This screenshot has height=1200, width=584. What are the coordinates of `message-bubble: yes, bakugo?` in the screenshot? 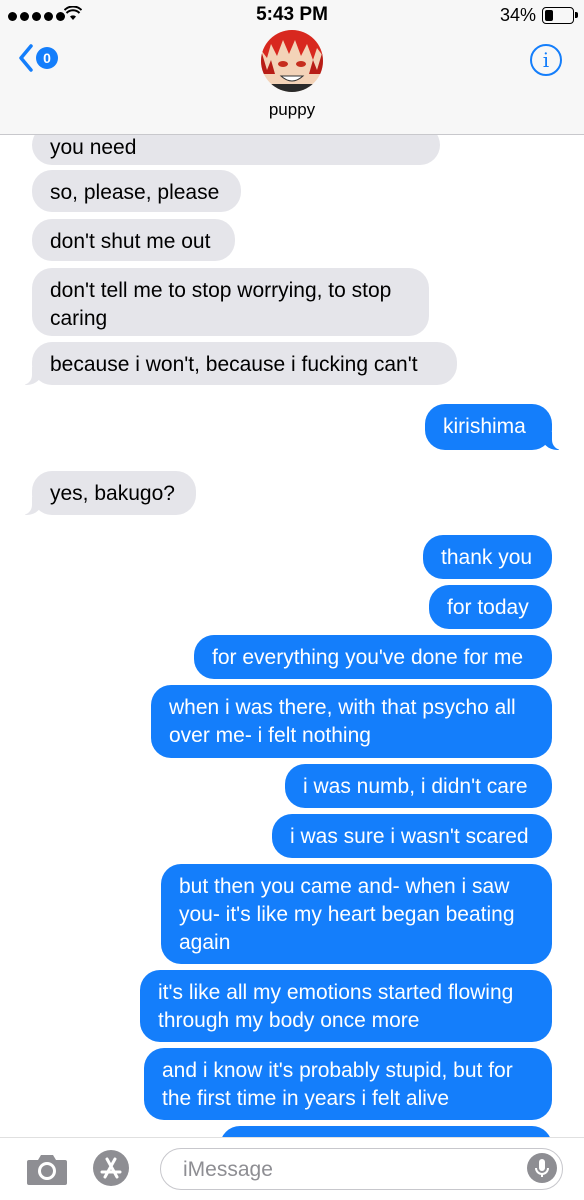 It's located at (108, 493).